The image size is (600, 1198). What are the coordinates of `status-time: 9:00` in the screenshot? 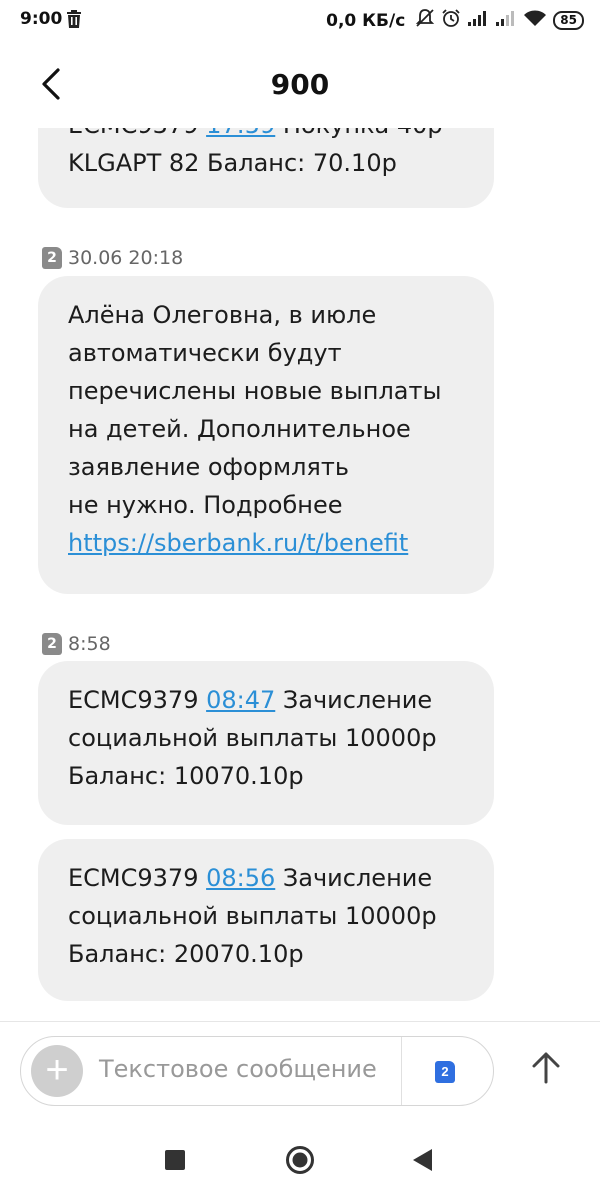 It's located at (41, 19).